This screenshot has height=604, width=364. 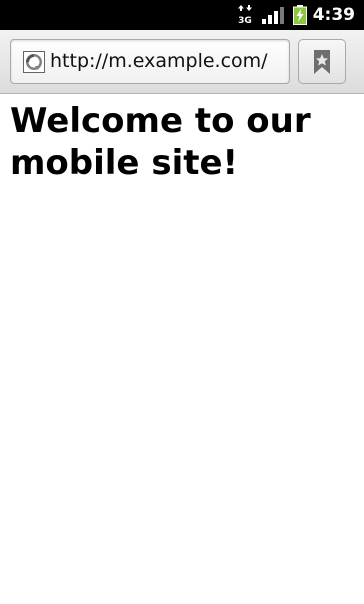 I want to click on status-clock: 4:39, so click(x=333, y=15).